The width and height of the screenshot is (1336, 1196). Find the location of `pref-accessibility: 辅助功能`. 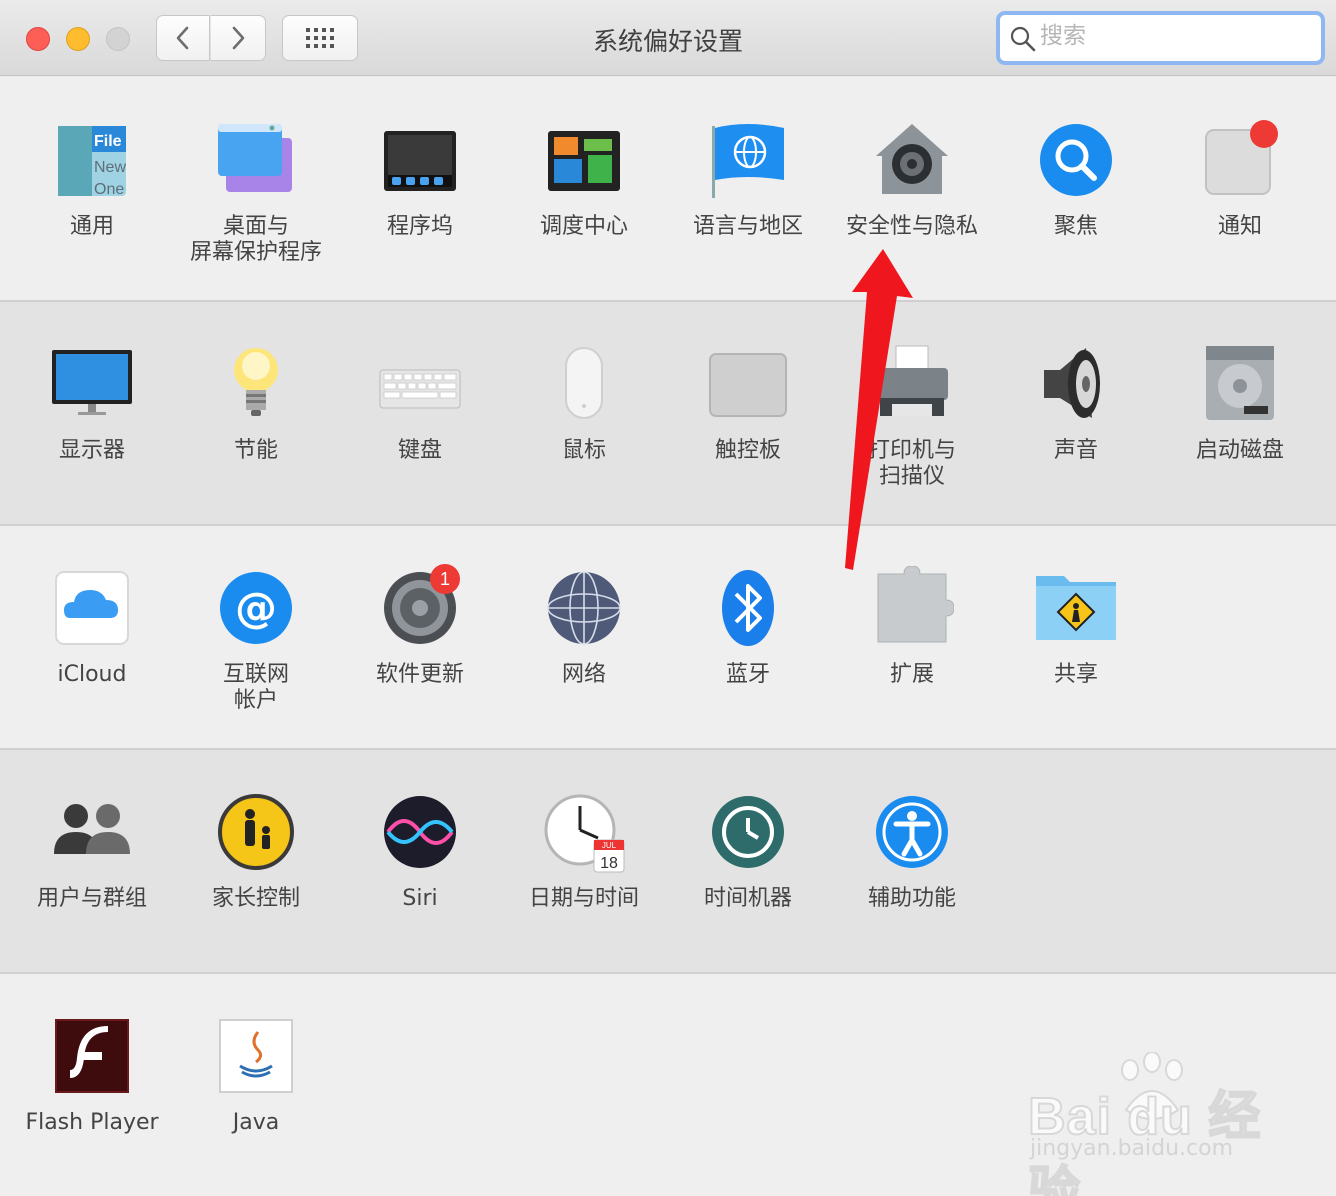

pref-accessibility: 辅助功能 is located at coordinates (912, 851).